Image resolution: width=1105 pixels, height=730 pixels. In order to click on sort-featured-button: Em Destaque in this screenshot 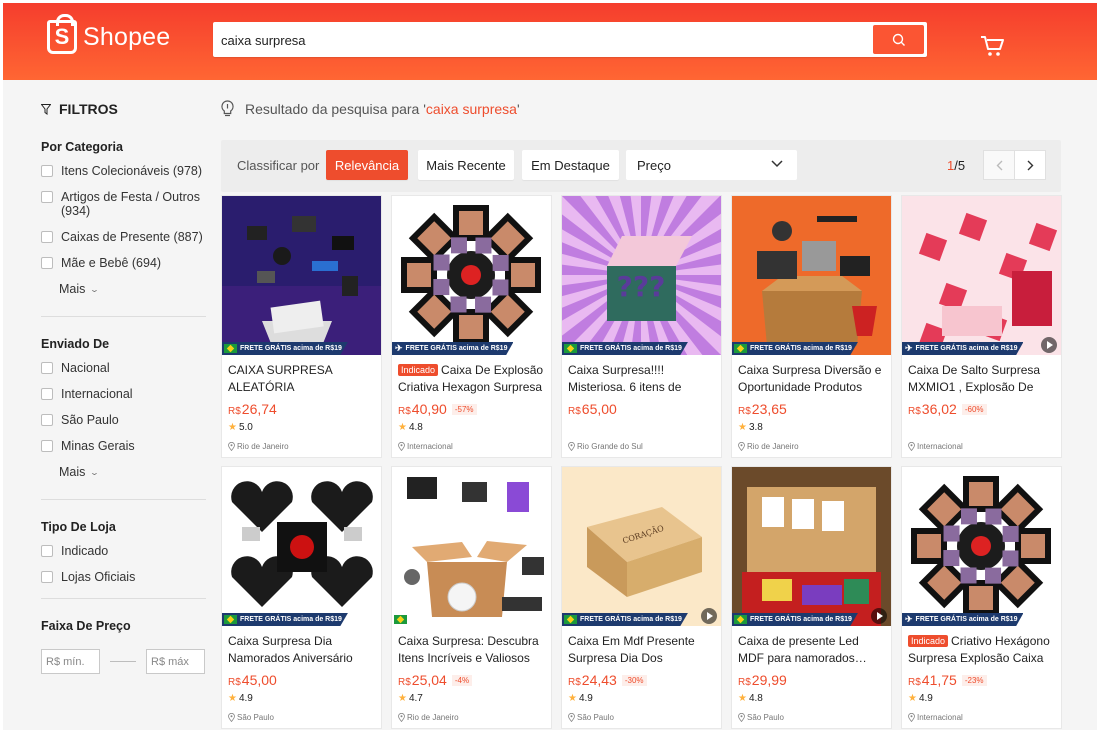, I will do `click(570, 165)`.